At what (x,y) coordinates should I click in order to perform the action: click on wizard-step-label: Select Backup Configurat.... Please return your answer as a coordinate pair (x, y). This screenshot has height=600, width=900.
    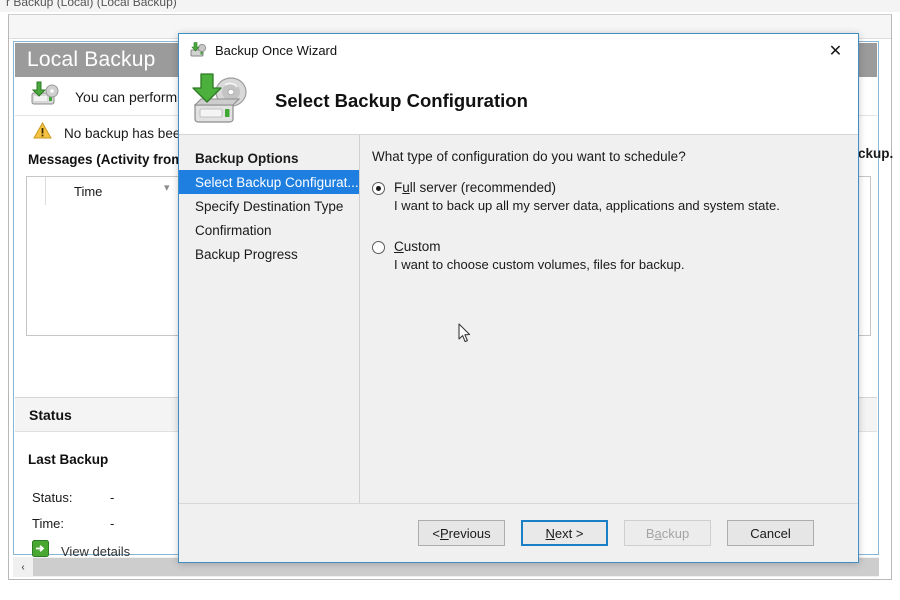
    Looking at the image, I should click on (277, 182).